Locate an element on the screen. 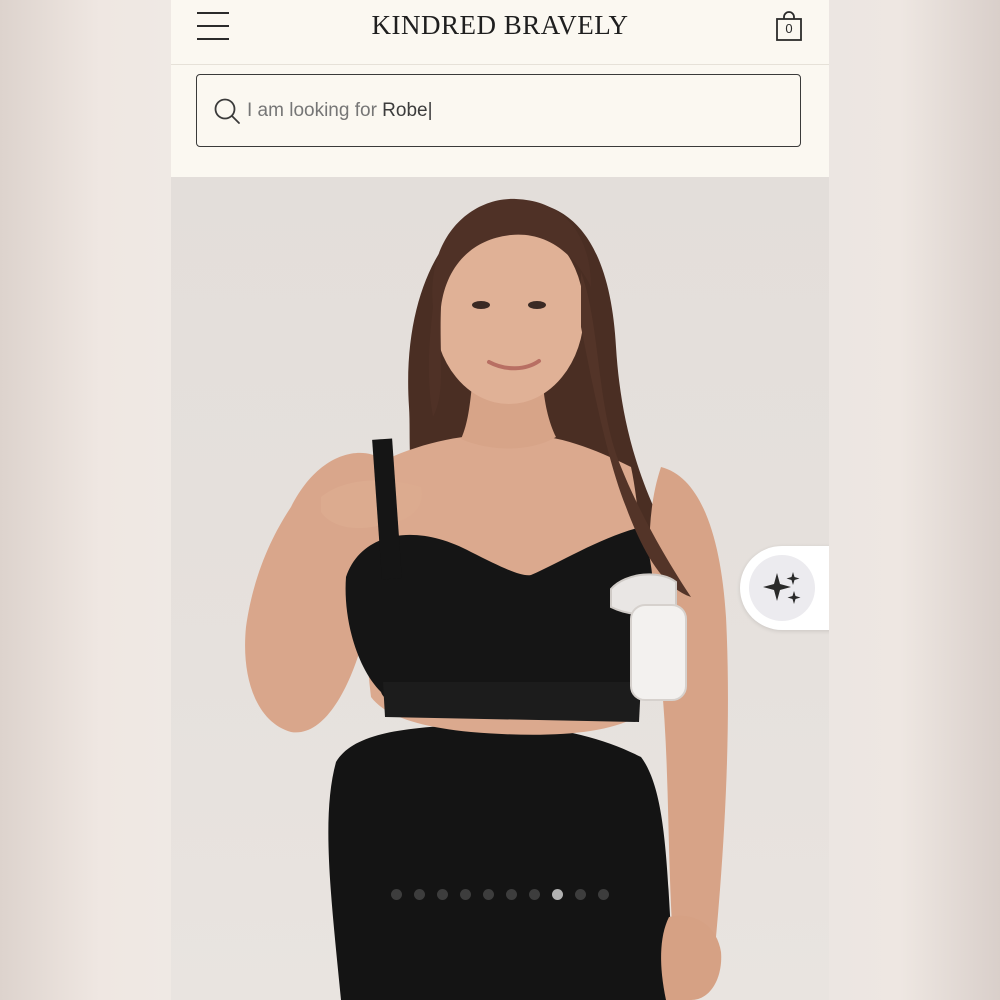  cart-button: 0 is located at coordinates (789, 26).